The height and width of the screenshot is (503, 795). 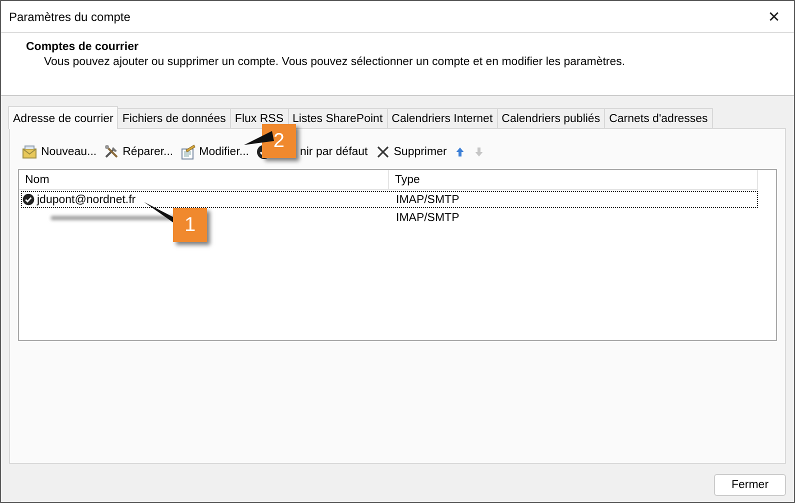 What do you see at coordinates (410, 152) in the screenshot?
I see `toolbar-button: Supprimer` at bounding box center [410, 152].